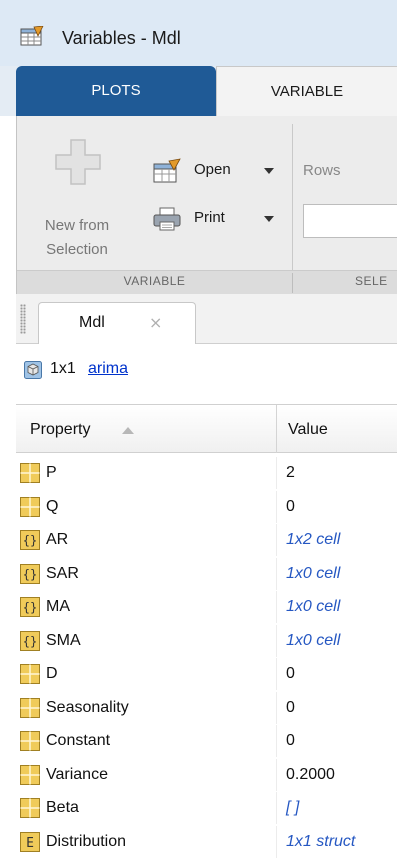 Image resolution: width=397 pixels, height=862 pixels. Describe the element at coordinates (206, 540) in the screenshot. I see `table-row: {} AR 1x2 cell` at that location.